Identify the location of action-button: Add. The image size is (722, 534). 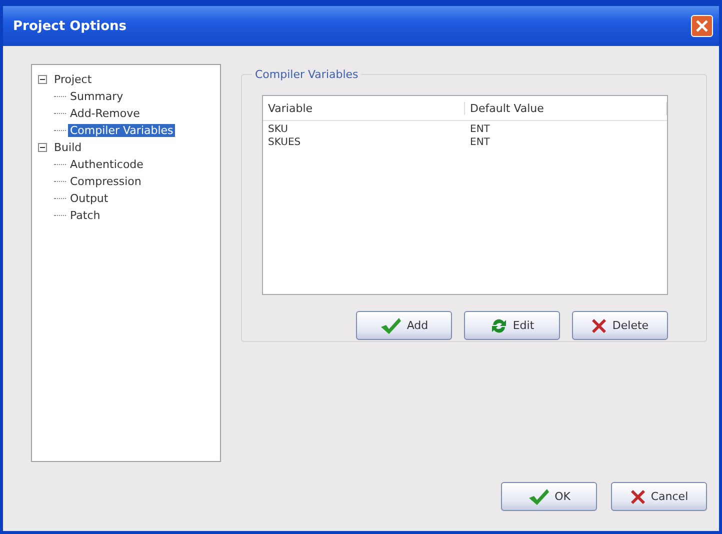
(404, 325).